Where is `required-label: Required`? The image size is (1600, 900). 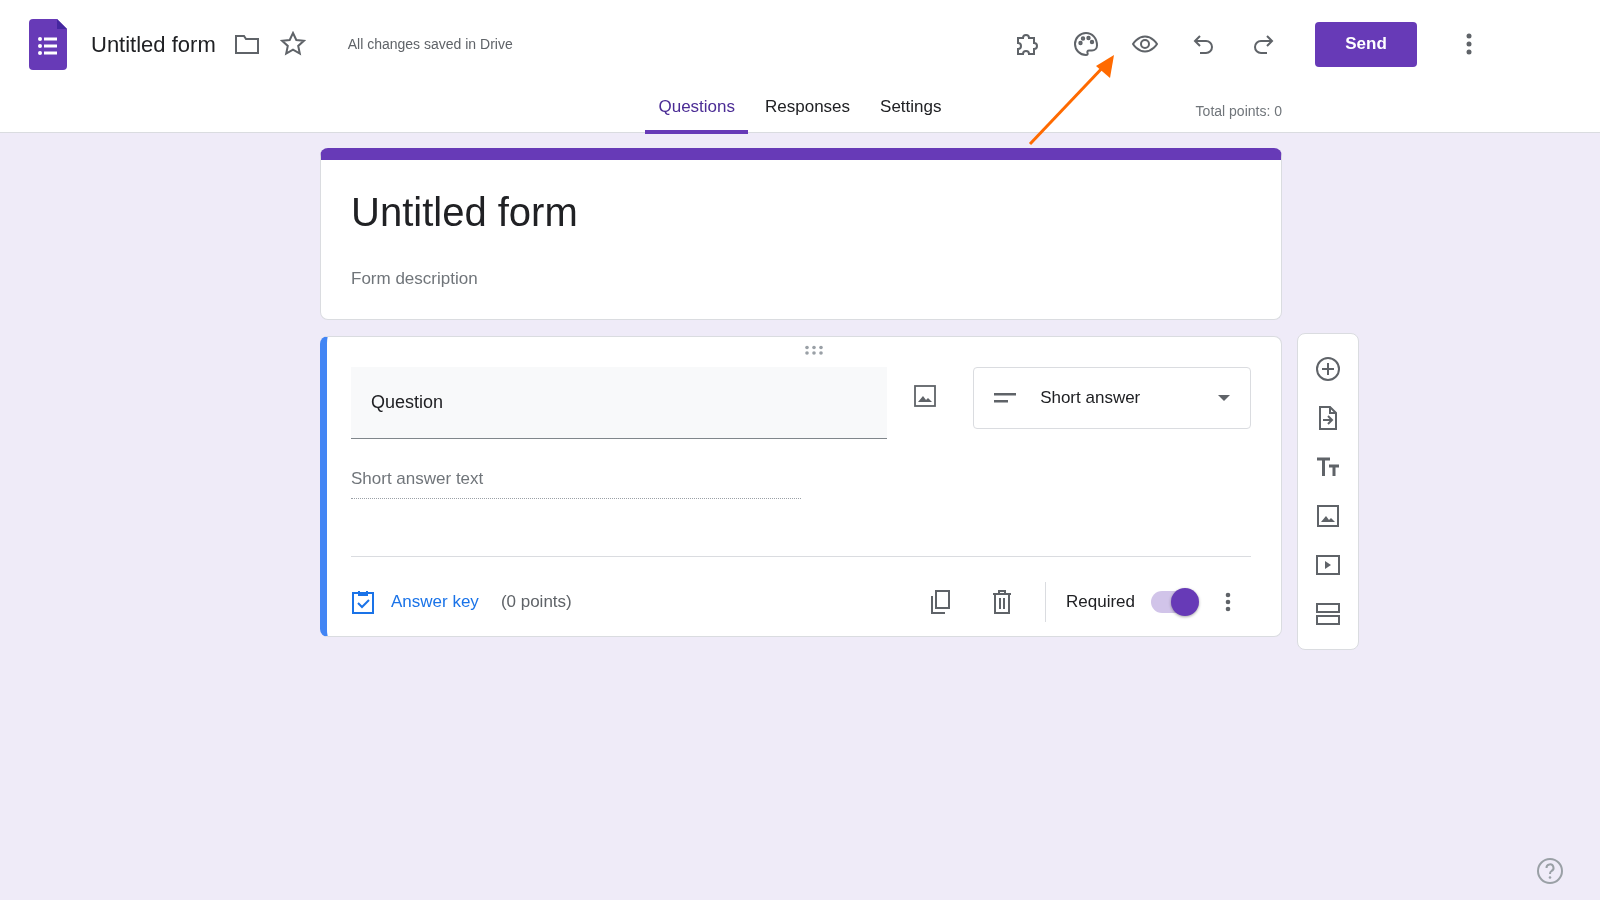 required-label: Required is located at coordinates (1100, 601).